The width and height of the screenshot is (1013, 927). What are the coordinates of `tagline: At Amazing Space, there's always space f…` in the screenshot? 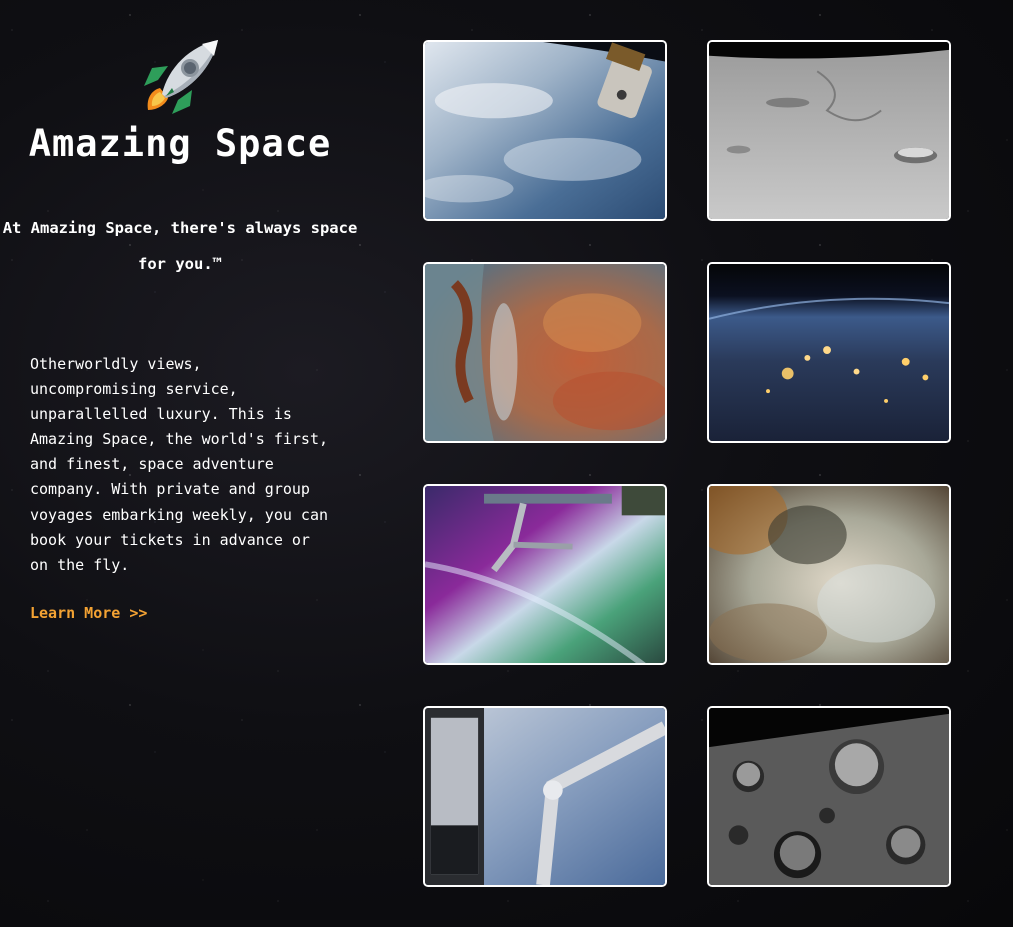 It's located at (180, 246).